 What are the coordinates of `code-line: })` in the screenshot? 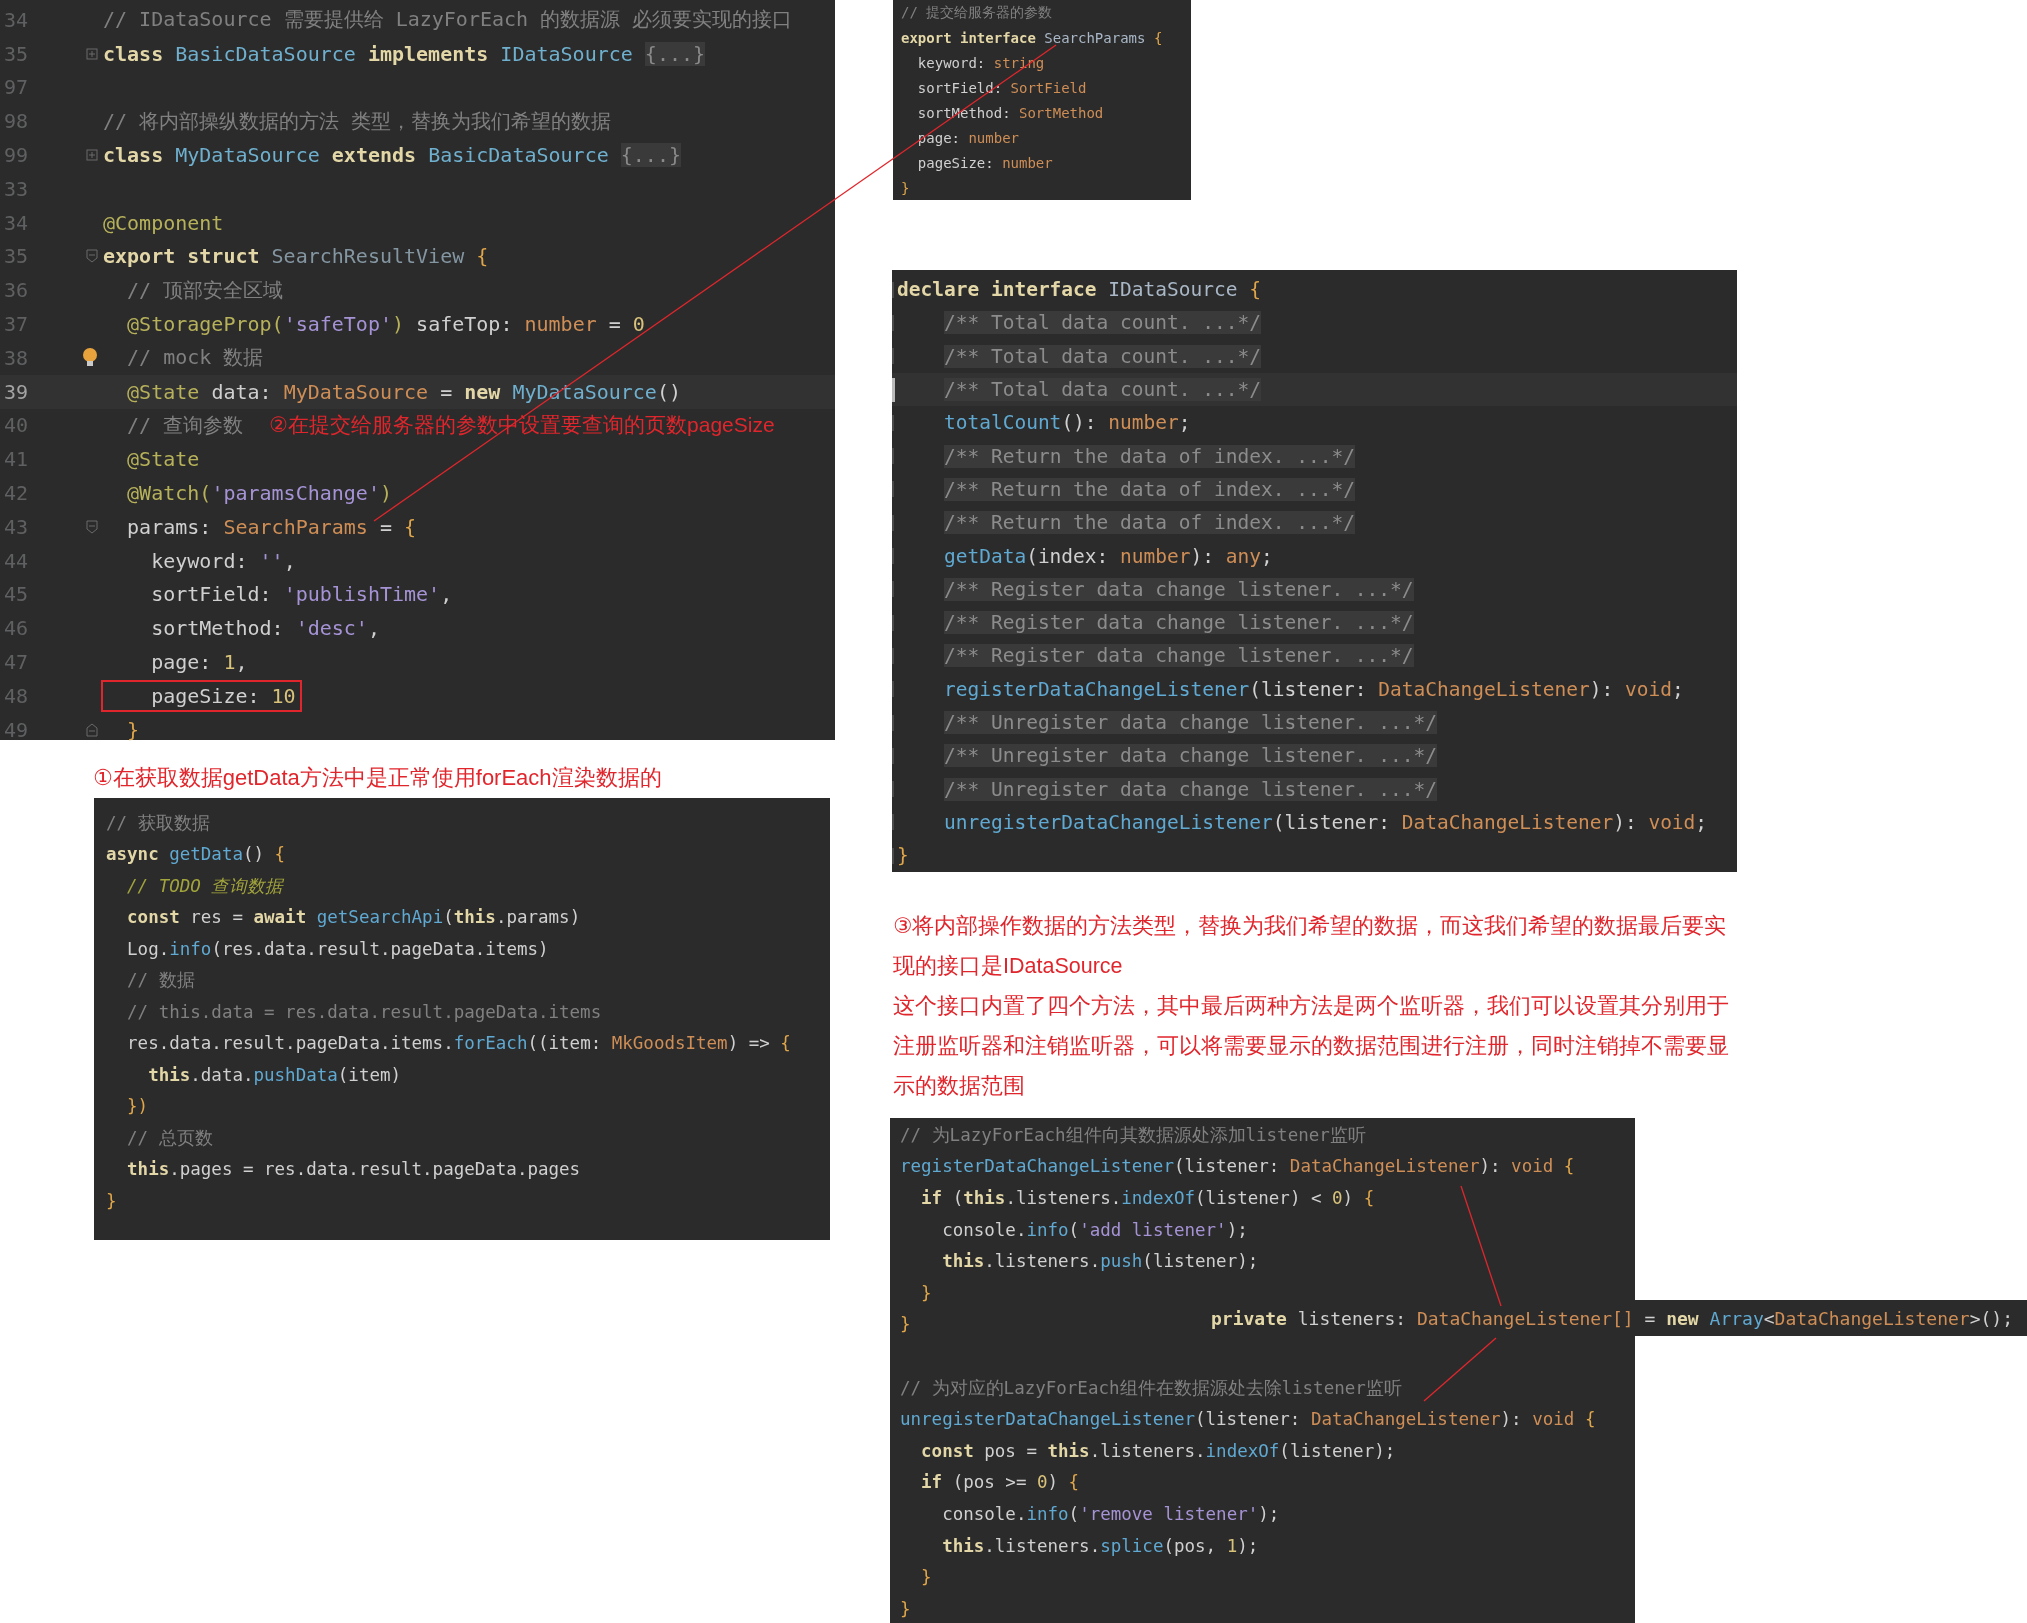 It's located at (138, 1107).